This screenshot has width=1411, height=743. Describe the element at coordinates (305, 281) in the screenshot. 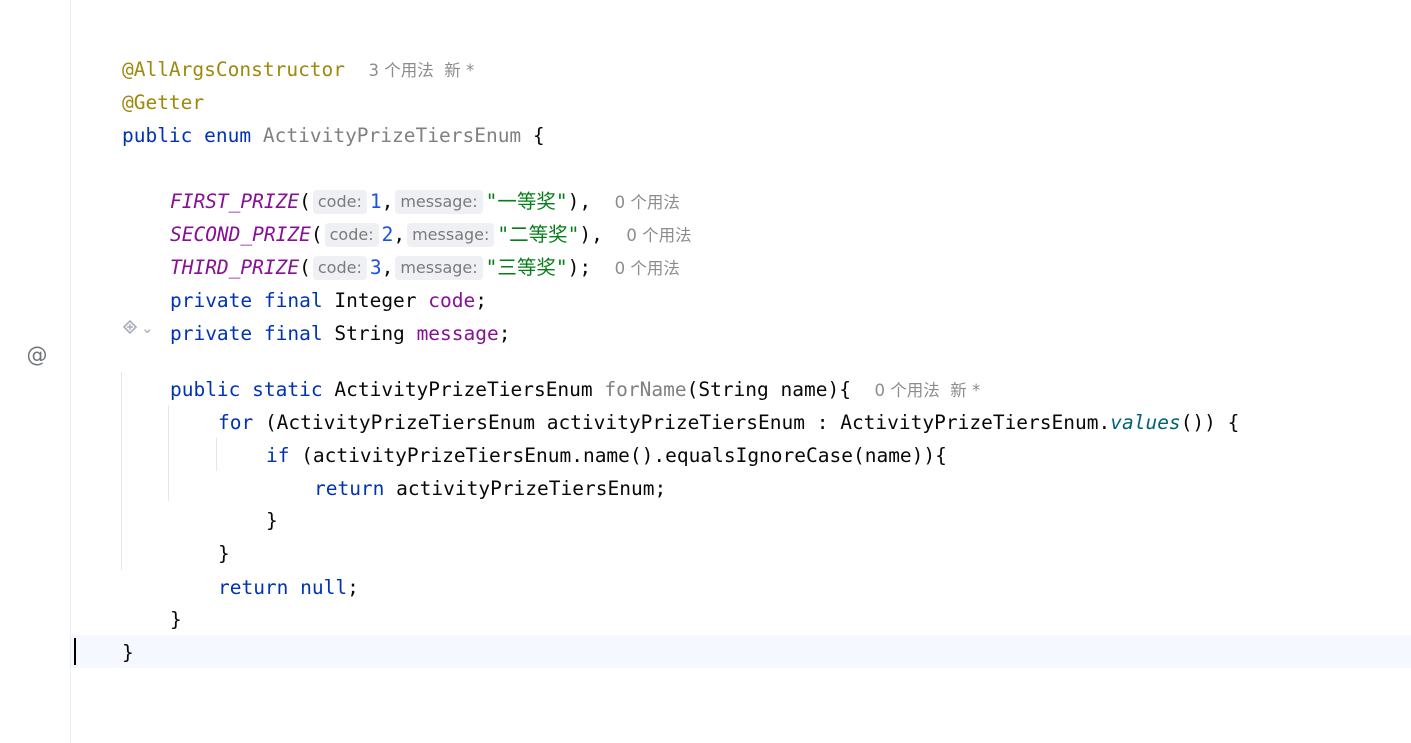

I see `code-line-8: private final Integer code;` at that location.